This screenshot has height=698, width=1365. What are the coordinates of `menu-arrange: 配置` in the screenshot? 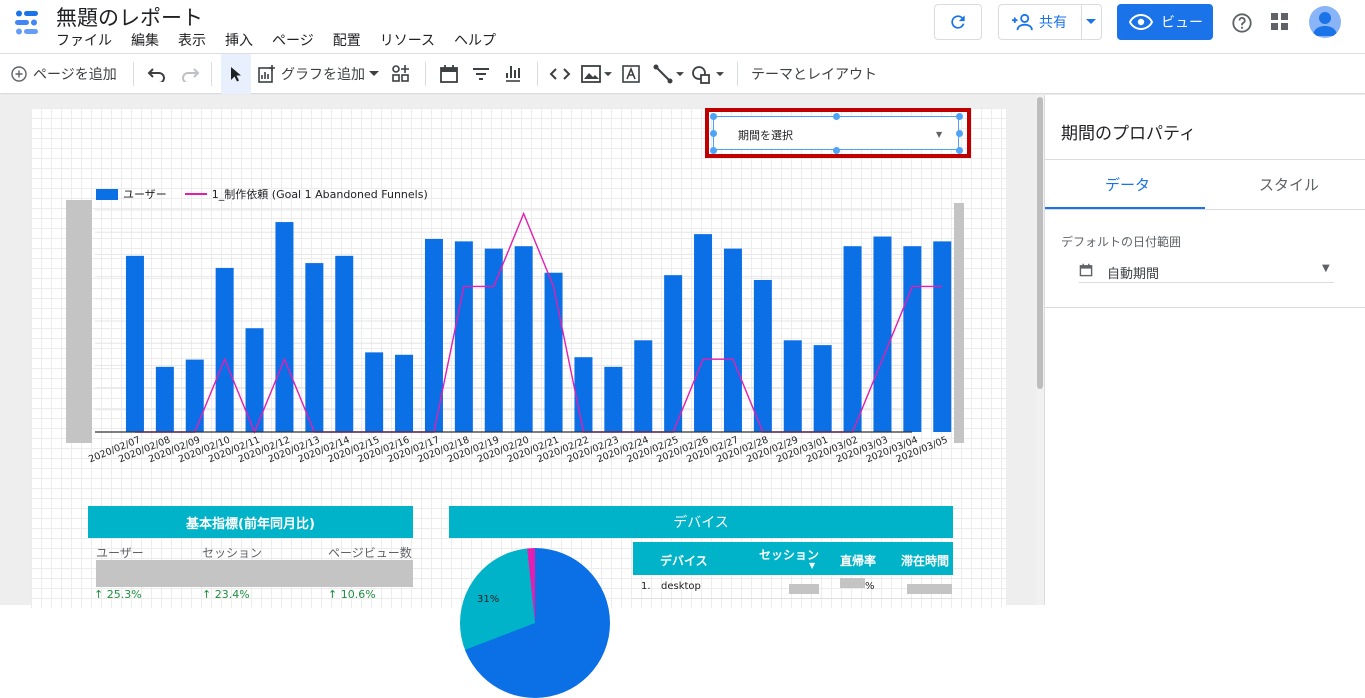 It's located at (347, 40).